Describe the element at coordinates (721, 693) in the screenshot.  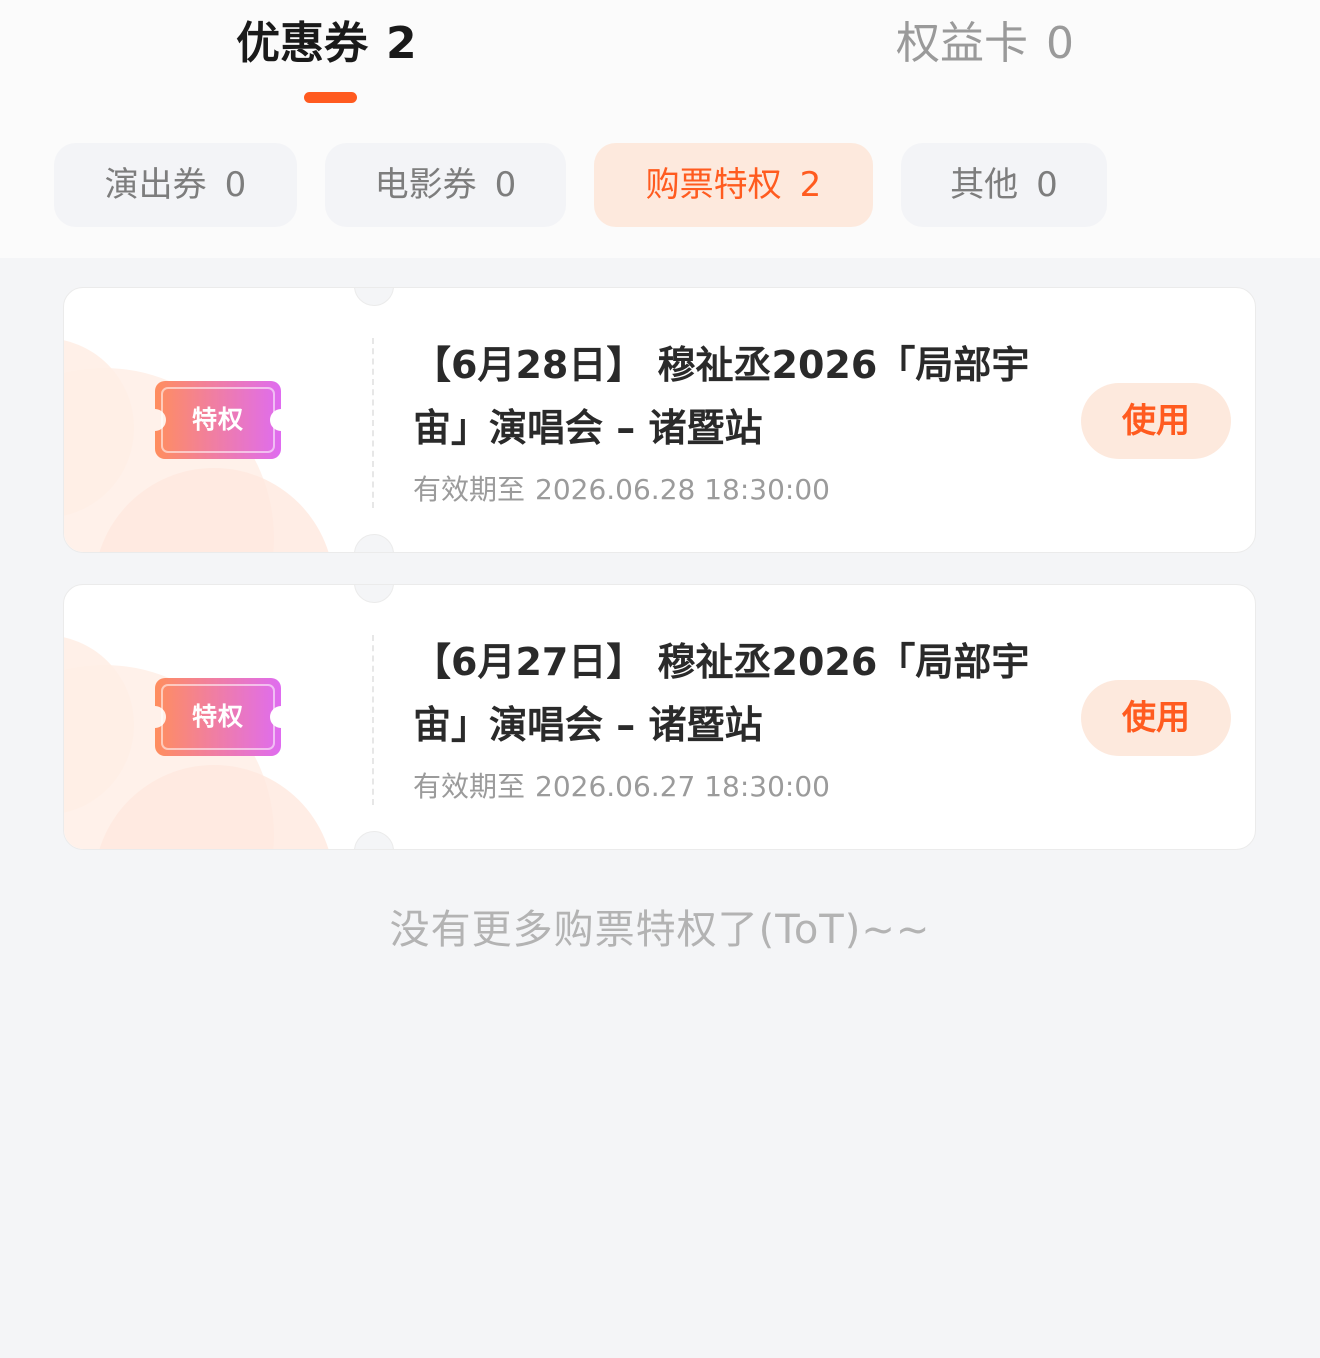
I see `coupon-title: 【6月27日】 穆祉丞2026「局部宇宙」演唱会 – 诸暨站` at that location.